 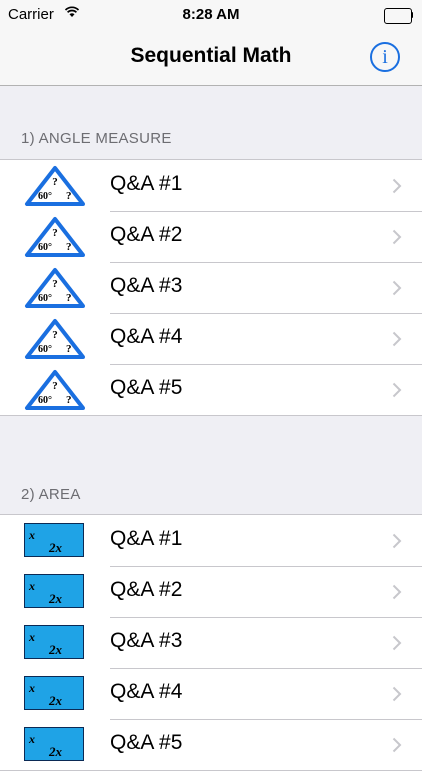 What do you see at coordinates (385, 57) in the screenshot?
I see `info-button: i` at bounding box center [385, 57].